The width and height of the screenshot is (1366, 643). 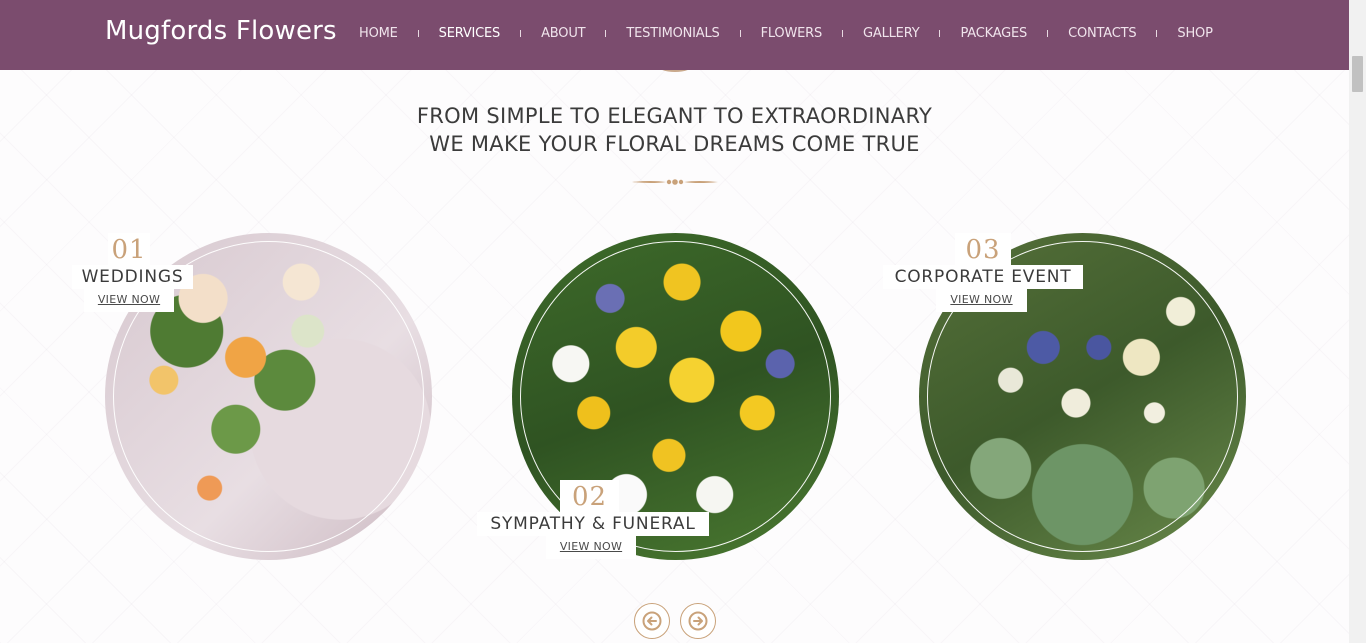 I want to click on carousel-prev-button, so click(x=652, y=621).